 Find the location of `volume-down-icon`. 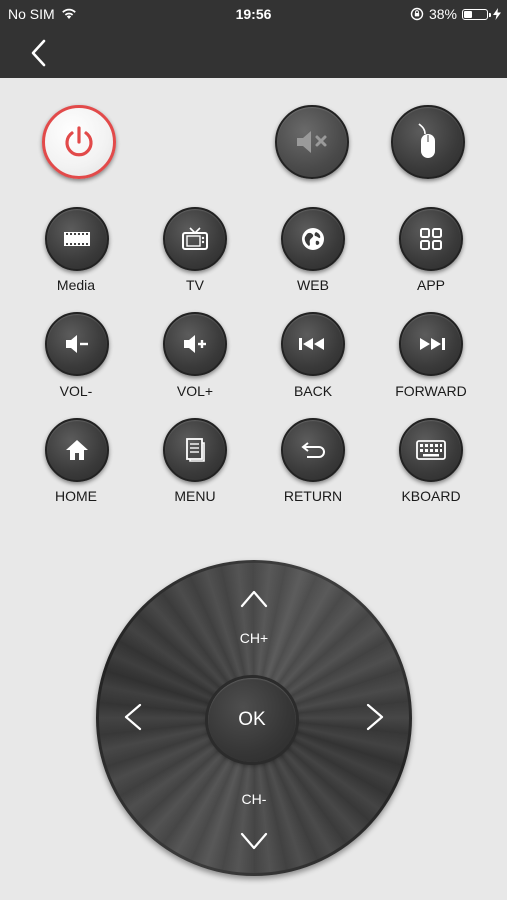

volume-down-icon is located at coordinates (77, 344).